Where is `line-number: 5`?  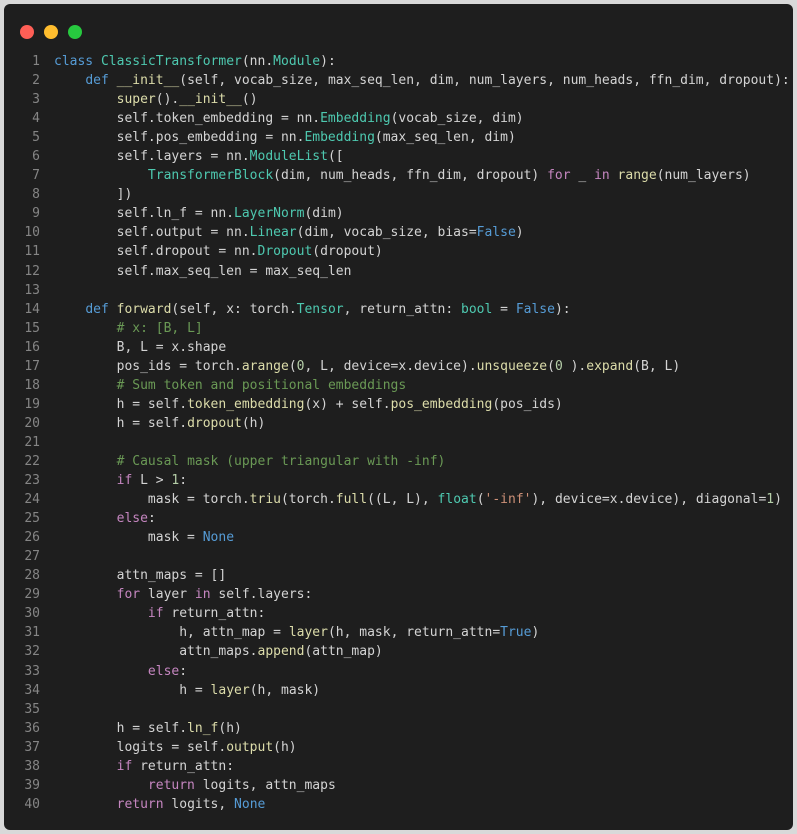 line-number: 5 is located at coordinates (36, 138).